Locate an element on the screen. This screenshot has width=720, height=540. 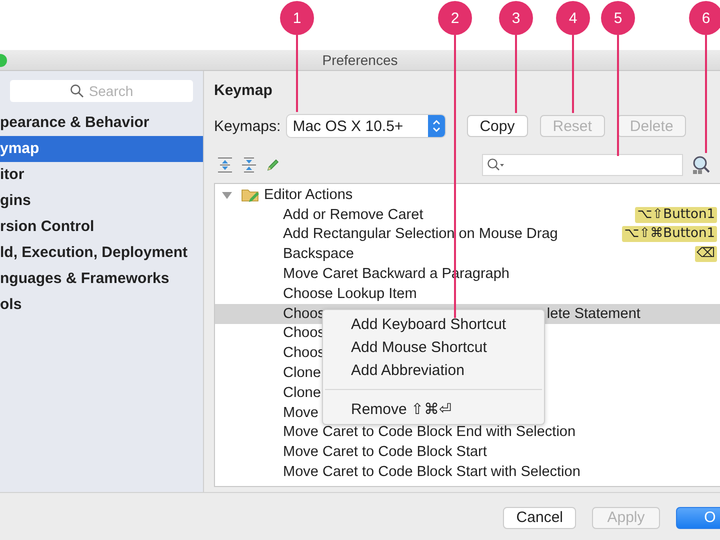
callout-badge: 1 is located at coordinates (297, 18).